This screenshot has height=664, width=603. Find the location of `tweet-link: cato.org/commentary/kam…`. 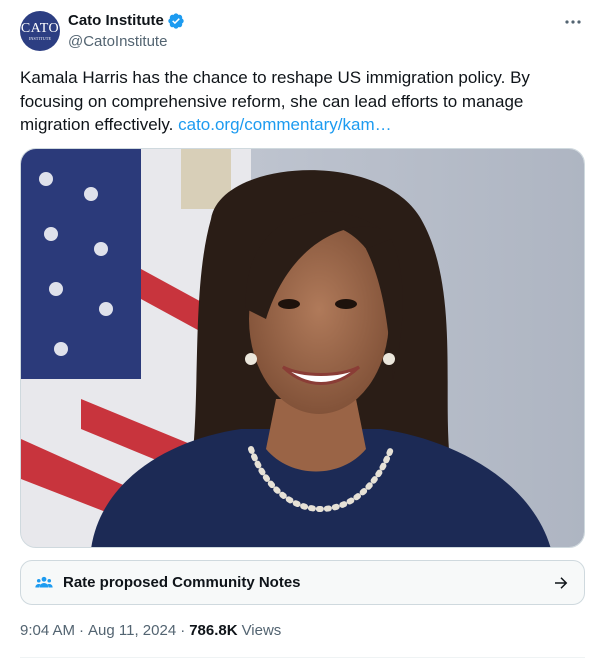

tweet-link: cato.org/commentary/kam… is located at coordinates (285, 124).